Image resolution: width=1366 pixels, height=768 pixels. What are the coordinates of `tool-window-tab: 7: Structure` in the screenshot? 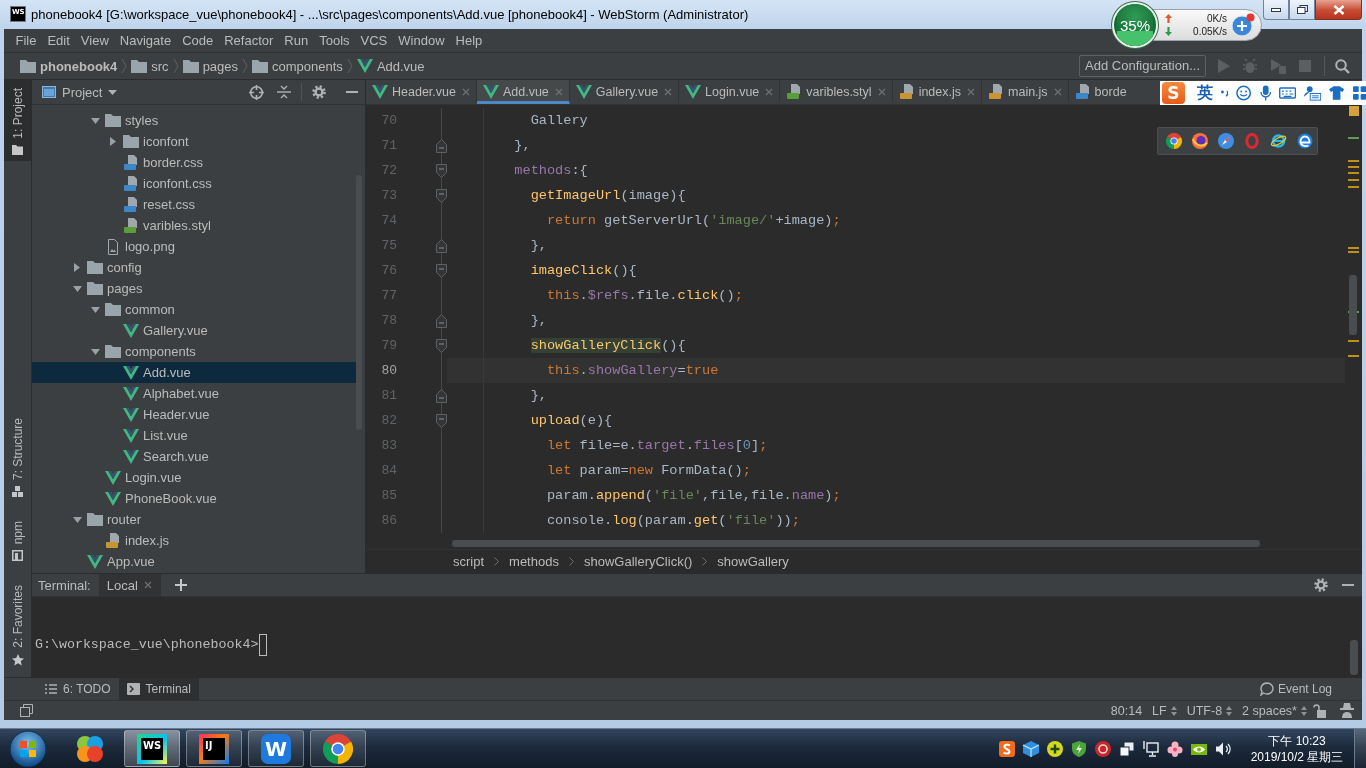 It's located at (17, 458).